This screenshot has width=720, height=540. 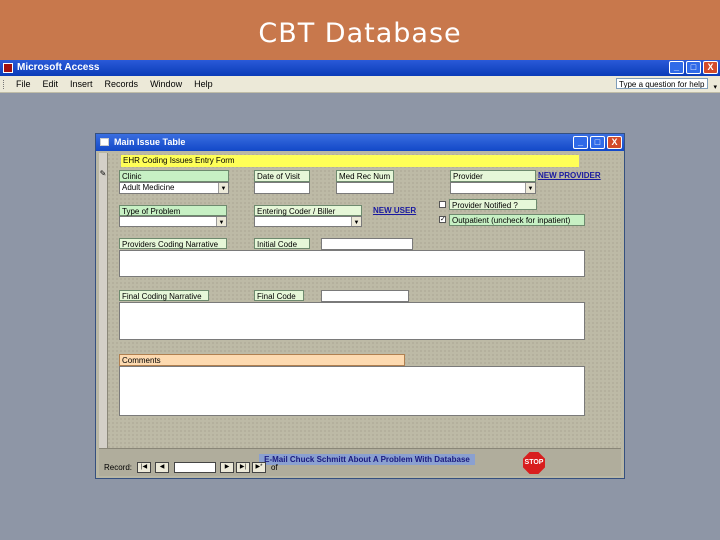 What do you see at coordinates (614, 142) in the screenshot?
I see `form-close-button: X` at bounding box center [614, 142].